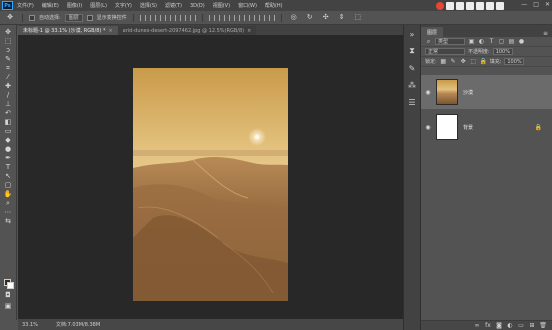 This screenshot has height=330, width=552. Describe the element at coordinates (148, 5) in the screenshot. I see `menu-select: 选择(S)` at that location.